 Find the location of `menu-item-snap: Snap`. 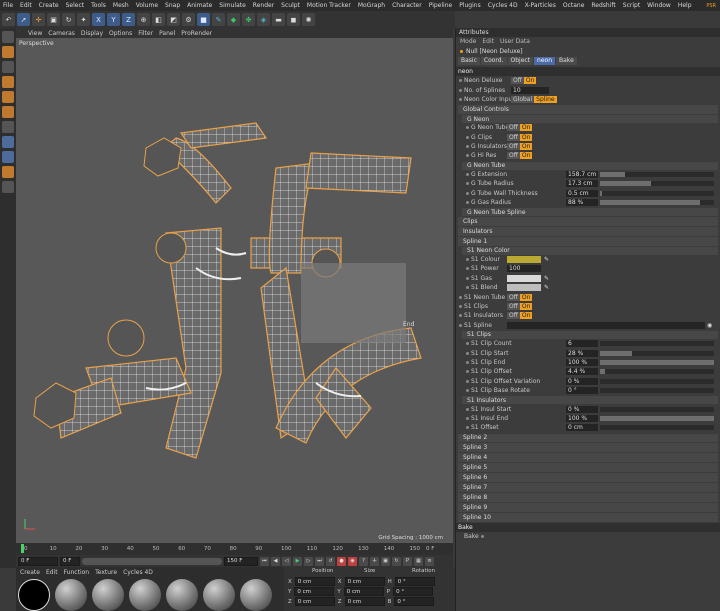

menu-item-snap: Snap is located at coordinates (172, 5).